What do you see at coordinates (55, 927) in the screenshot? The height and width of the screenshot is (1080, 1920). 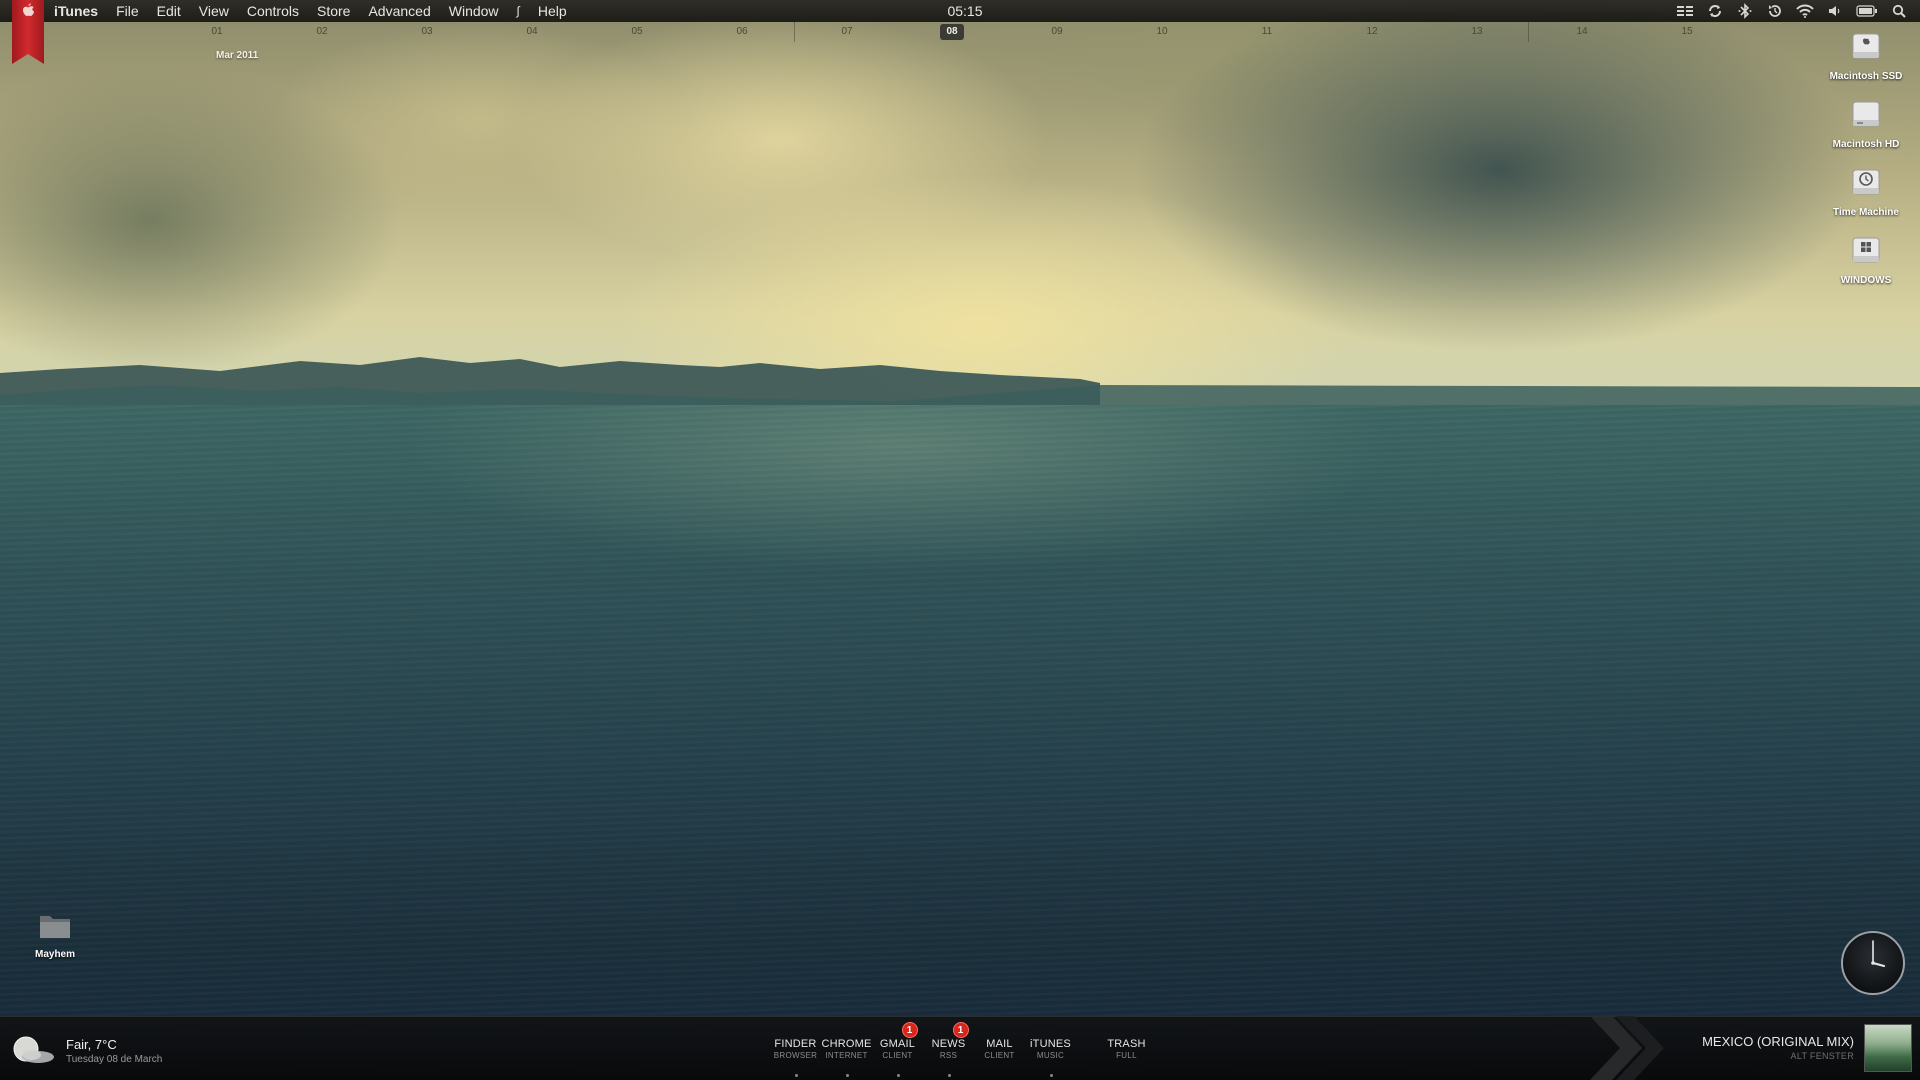 I see `folder-icon` at bounding box center [55, 927].